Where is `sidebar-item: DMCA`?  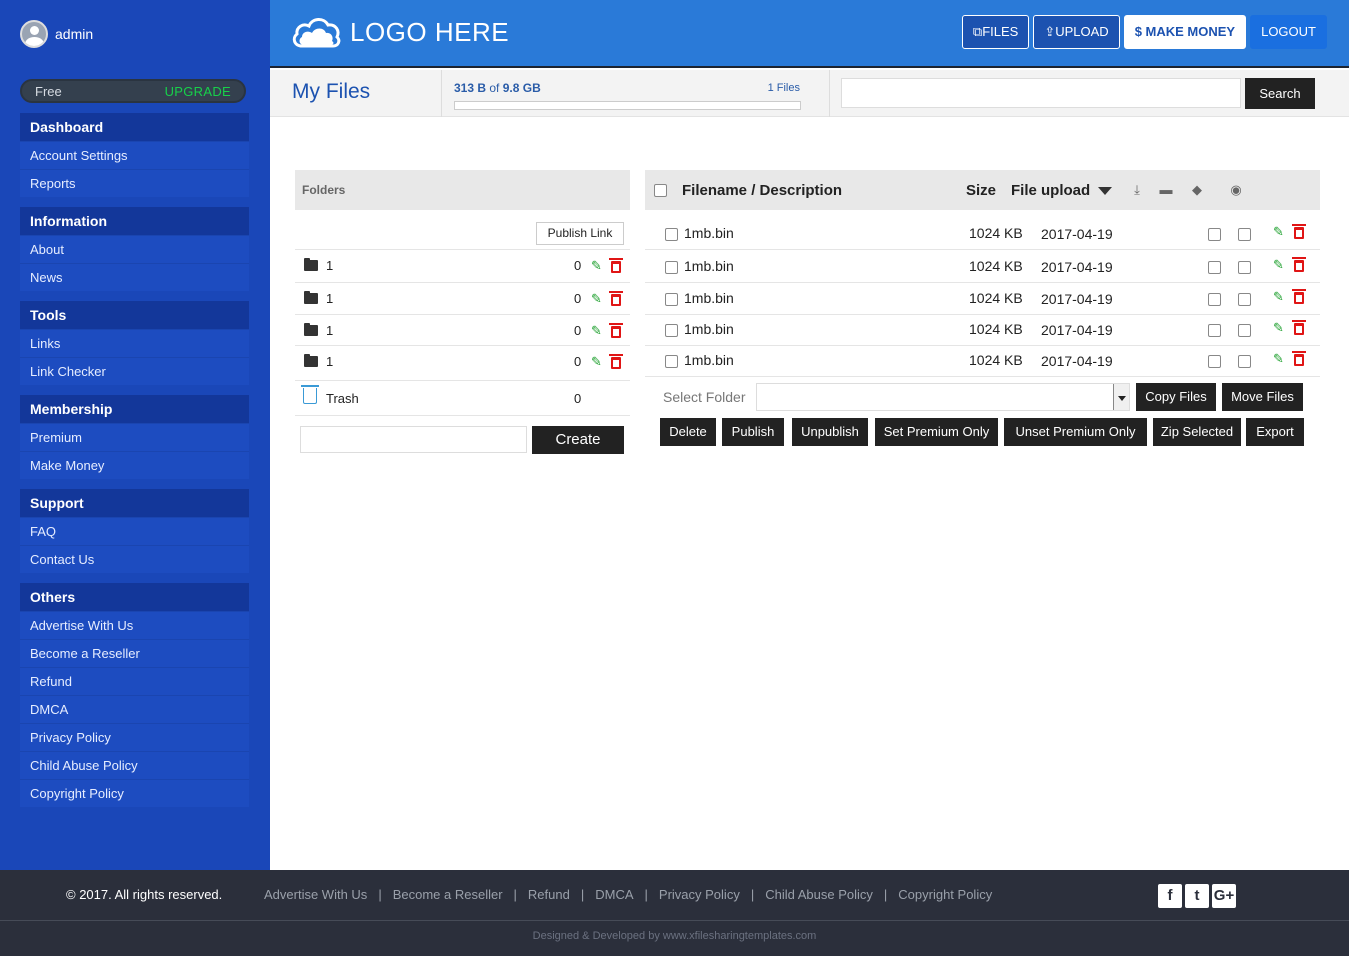
sidebar-item: DMCA is located at coordinates (134, 709).